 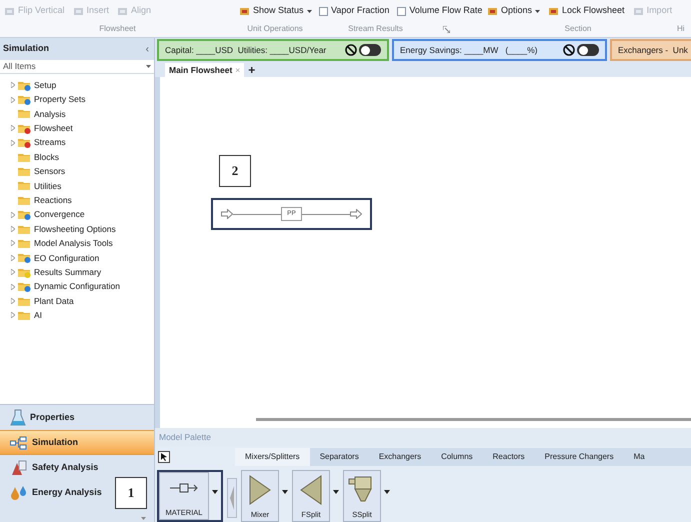 I want to click on tree-item: Flowsheeting Options, so click(x=77, y=229).